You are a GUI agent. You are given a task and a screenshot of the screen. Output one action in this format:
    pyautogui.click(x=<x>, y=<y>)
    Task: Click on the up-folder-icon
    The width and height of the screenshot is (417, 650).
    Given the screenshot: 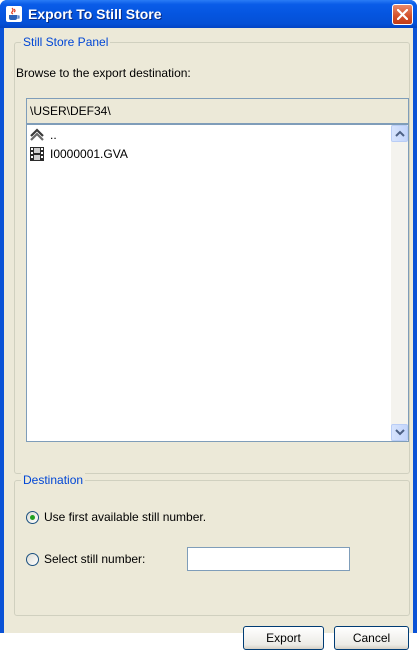 What is the action you would take?
    pyautogui.click(x=38, y=135)
    